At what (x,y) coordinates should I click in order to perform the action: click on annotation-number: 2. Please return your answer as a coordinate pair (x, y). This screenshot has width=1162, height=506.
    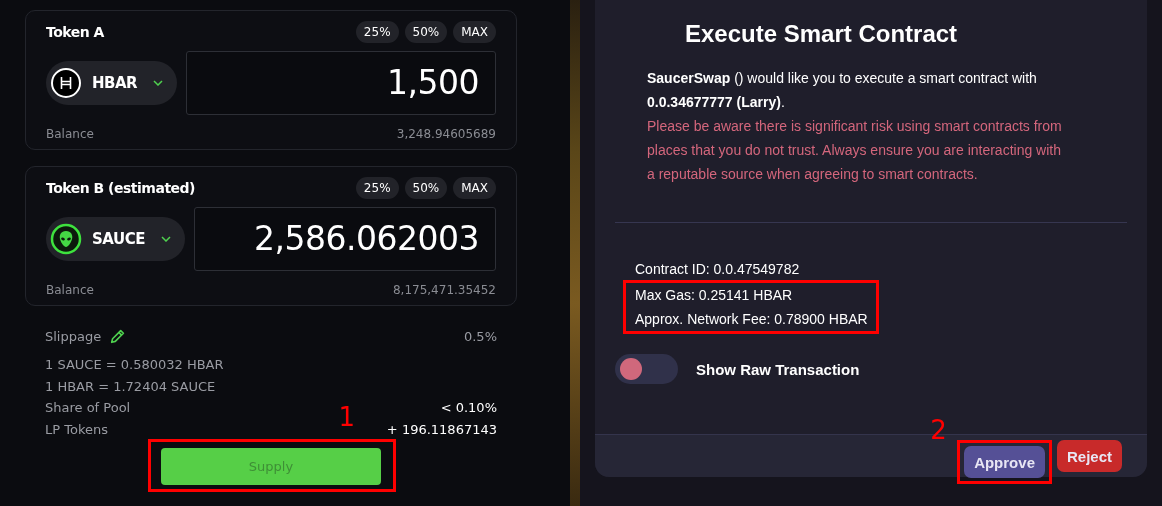
    Looking at the image, I should click on (938, 430).